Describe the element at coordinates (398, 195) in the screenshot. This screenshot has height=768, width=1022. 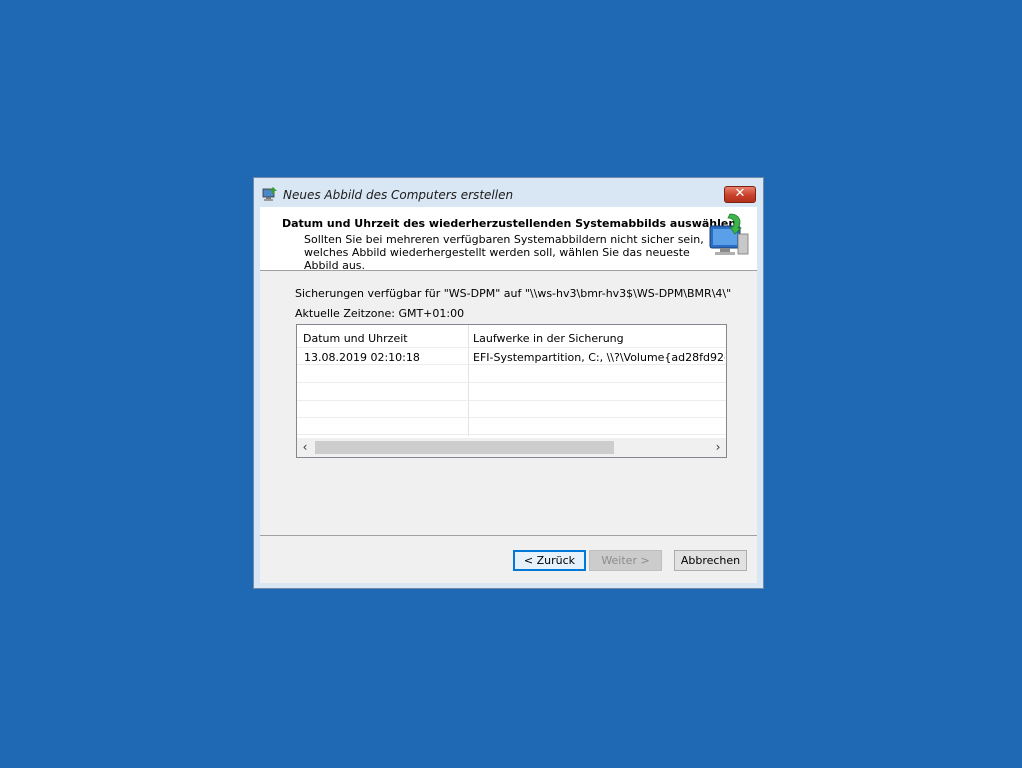
I see `window-title: Neues Abbild des Computers erstellen` at that location.